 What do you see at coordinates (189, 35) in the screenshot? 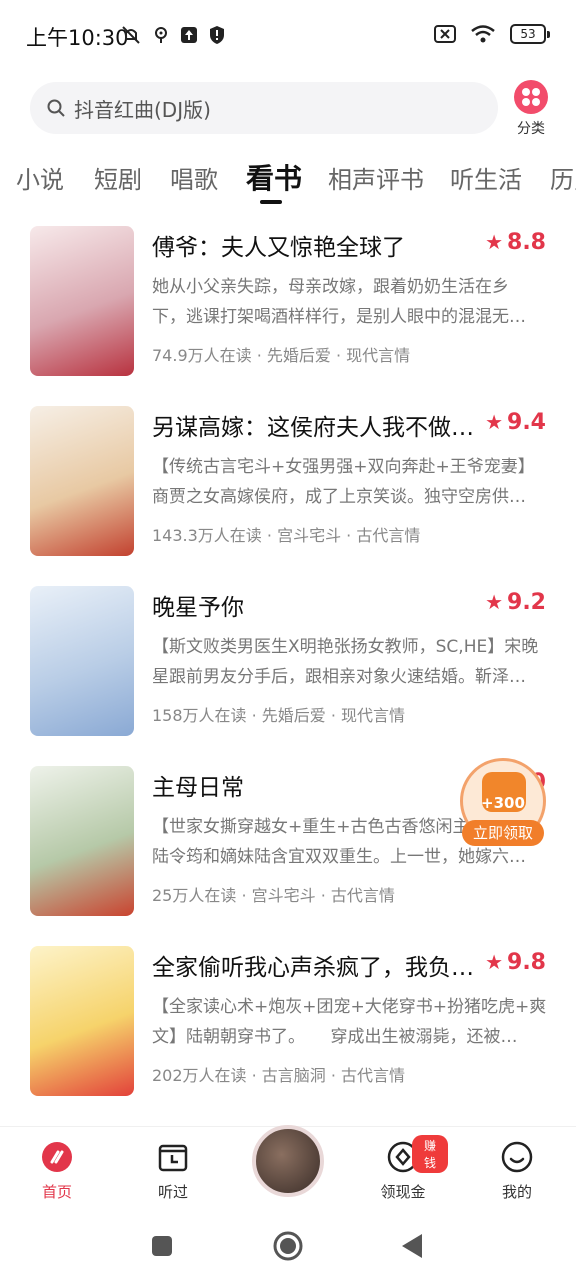
I see `upload-icon` at bounding box center [189, 35].